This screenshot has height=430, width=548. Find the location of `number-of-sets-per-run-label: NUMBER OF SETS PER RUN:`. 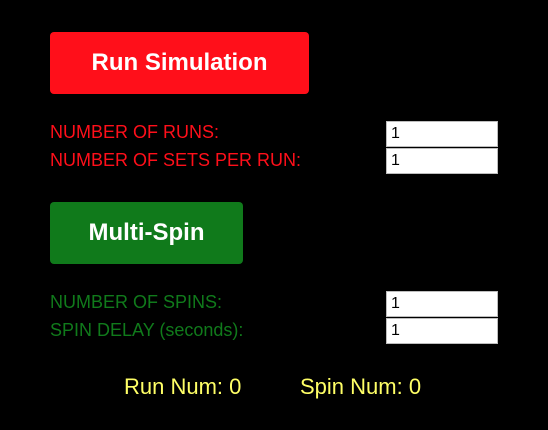

number-of-sets-per-run-label: NUMBER OF SETS PER RUN: is located at coordinates (176, 160).